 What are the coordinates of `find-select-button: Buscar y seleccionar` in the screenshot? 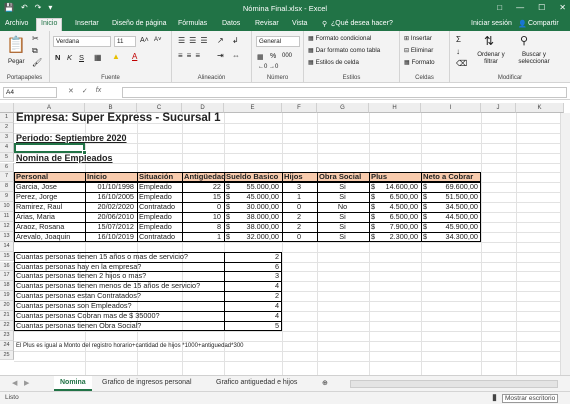 It's located at (534, 58).